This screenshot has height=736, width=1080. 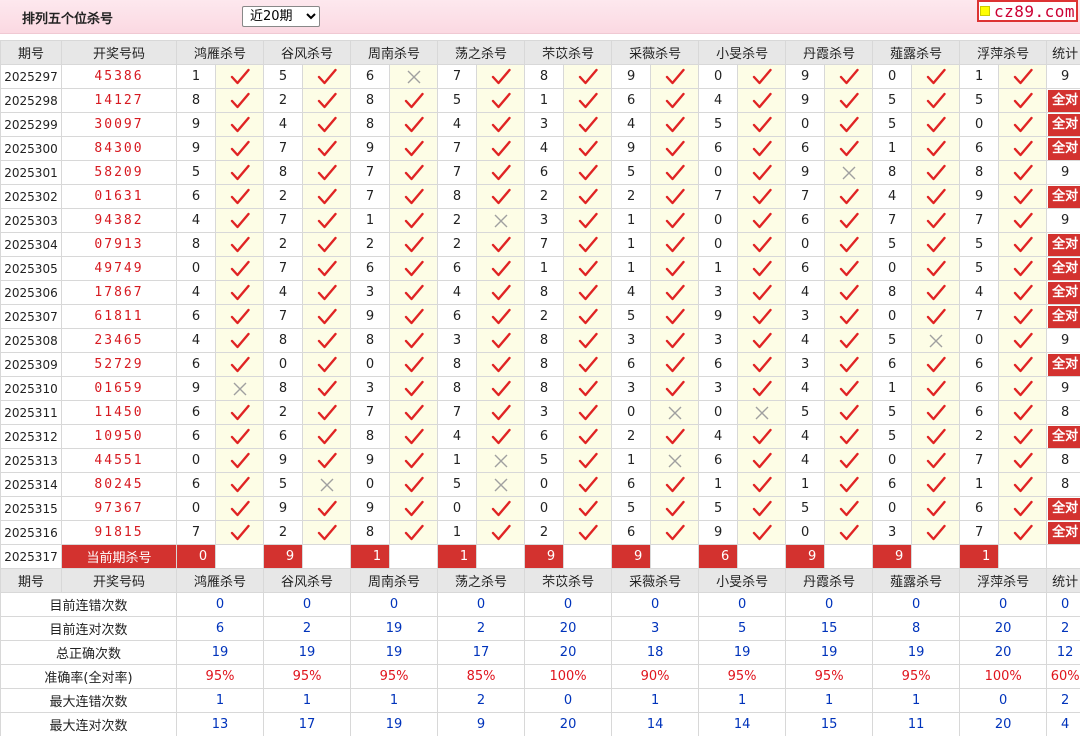 I want to click on current-period-label: 当前期杀号, so click(x=119, y=556).